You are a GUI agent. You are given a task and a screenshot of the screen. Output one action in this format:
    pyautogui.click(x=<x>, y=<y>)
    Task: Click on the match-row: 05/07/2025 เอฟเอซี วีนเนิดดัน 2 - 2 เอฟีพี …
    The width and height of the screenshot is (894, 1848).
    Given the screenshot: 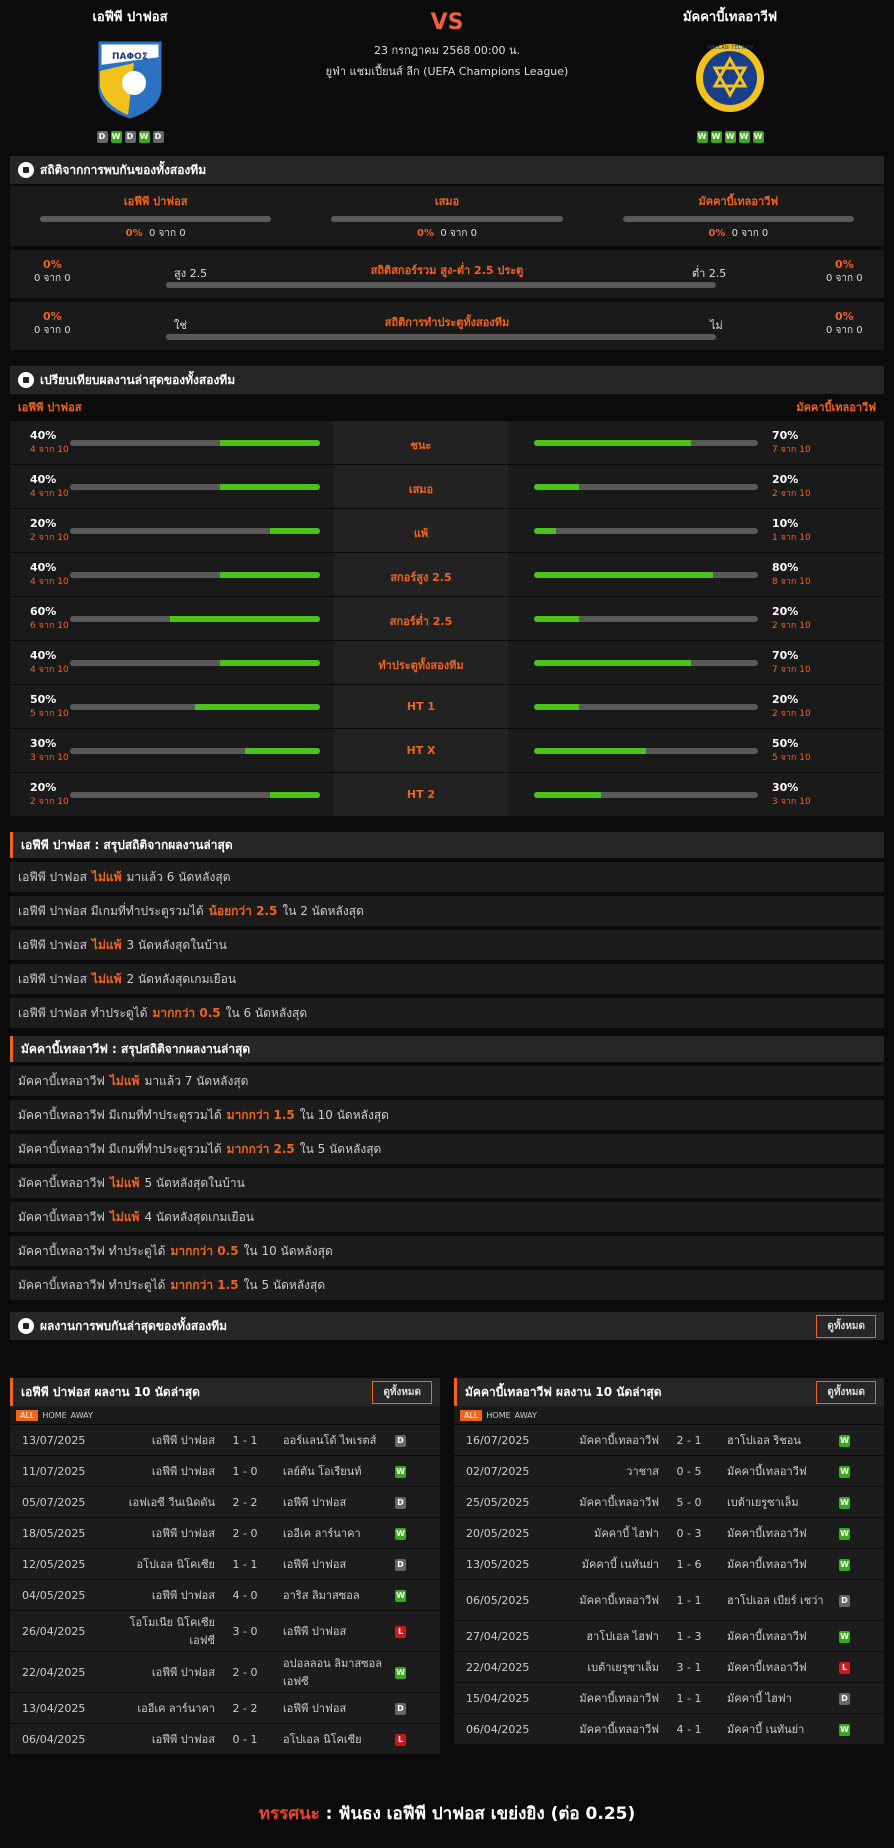 What is the action you would take?
    pyautogui.click(x=225, y=1502)
    